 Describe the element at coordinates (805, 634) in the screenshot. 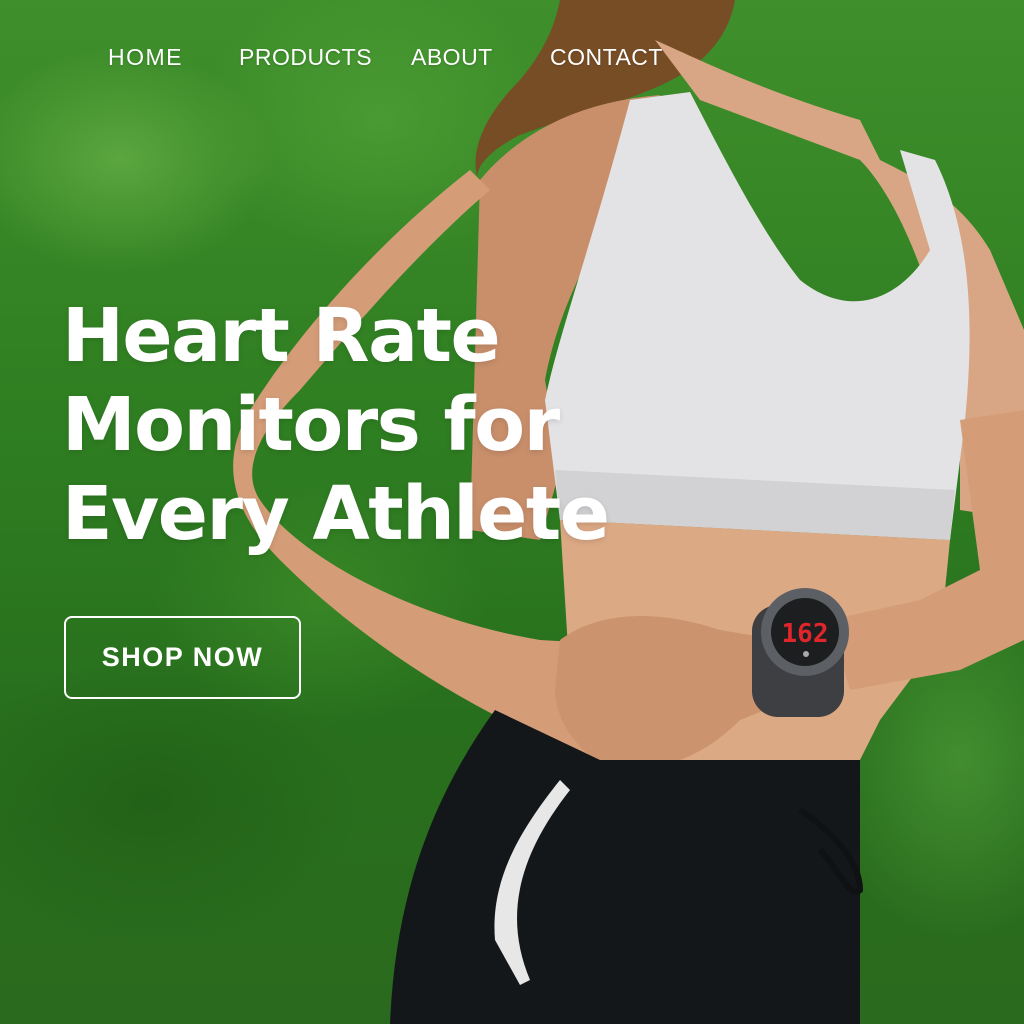

I see `watch-heart-rate: 162` at that location.